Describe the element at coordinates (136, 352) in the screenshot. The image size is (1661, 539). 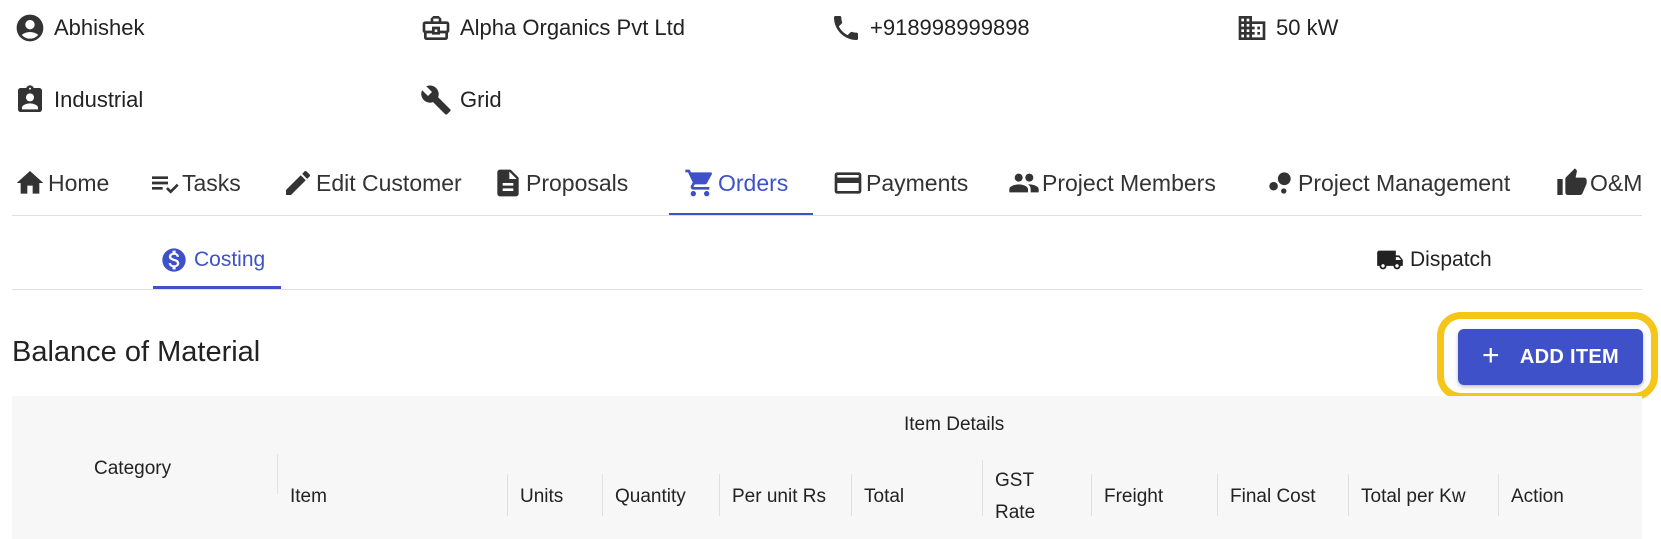
I see `section-title: Balance of Material` at that location.